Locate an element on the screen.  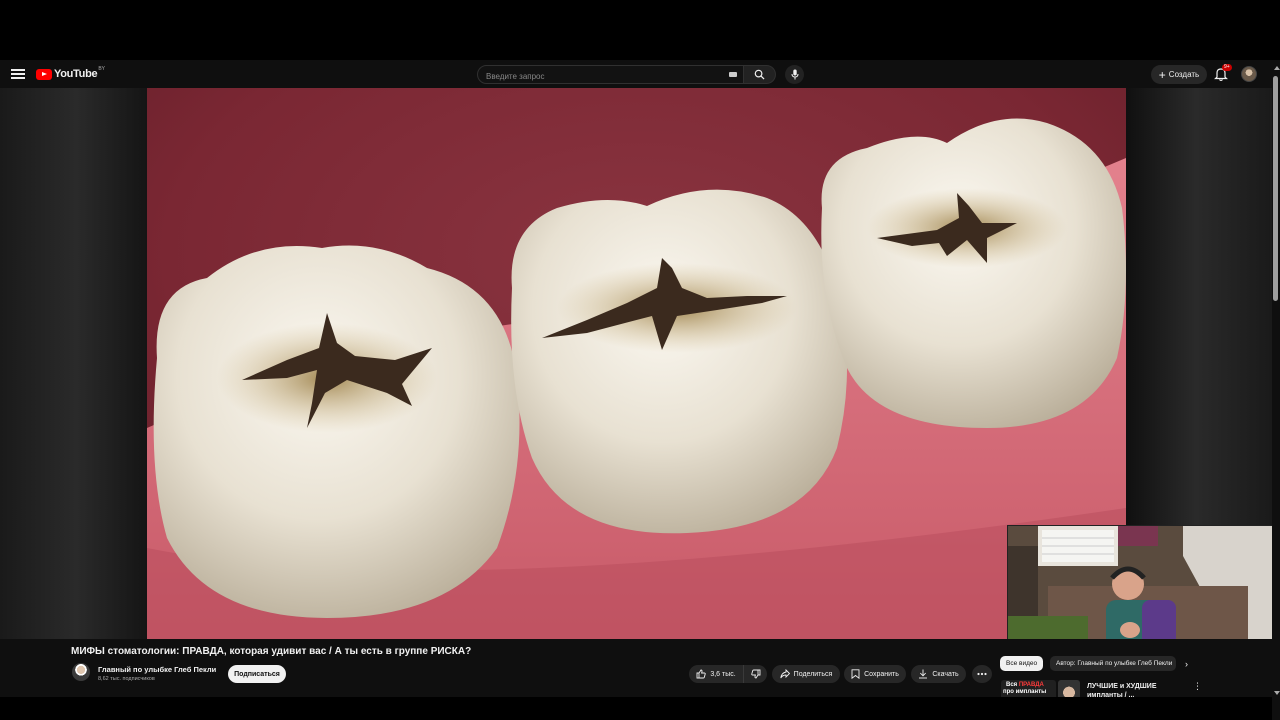
mic-icon is located at coordinates (794, 74).